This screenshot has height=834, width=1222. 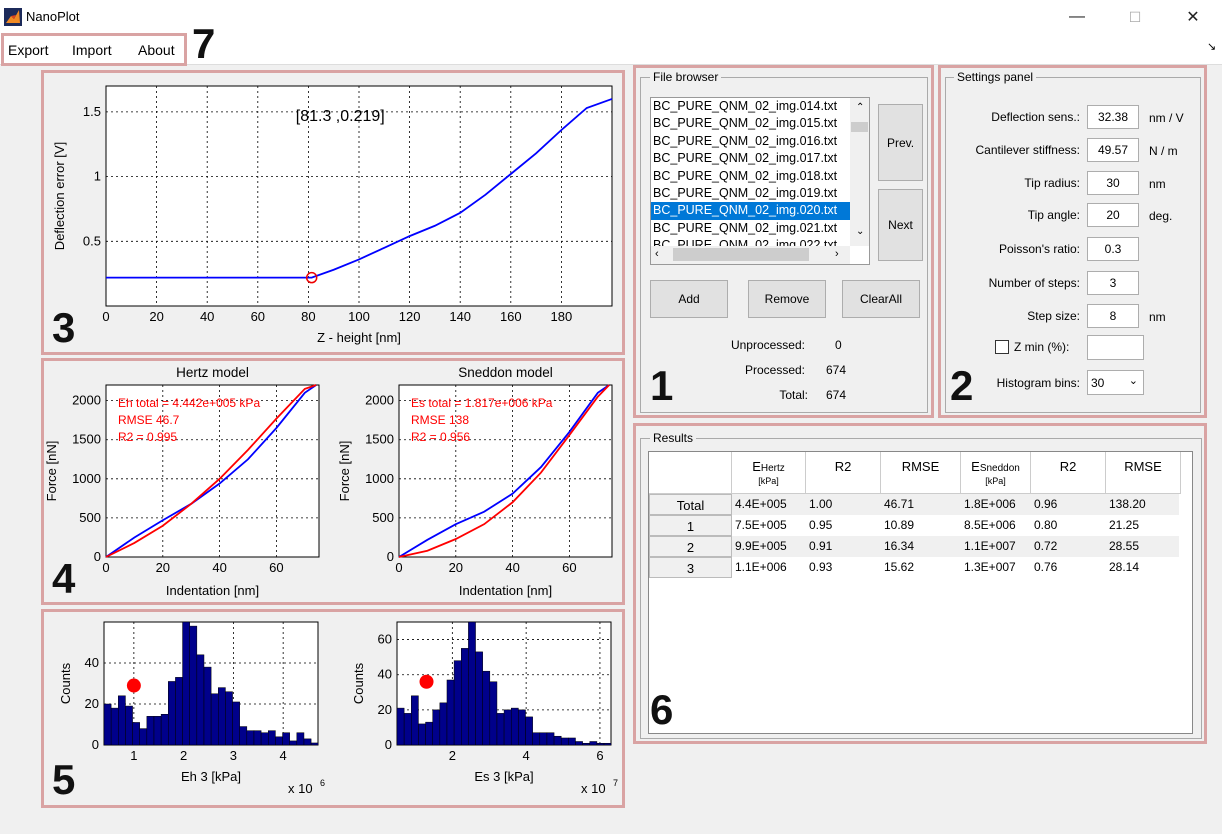 What do you see at coordinates (899, 525) in the screenshot?
I see `table-cell: 10.89` at bounding box center [899, 525].